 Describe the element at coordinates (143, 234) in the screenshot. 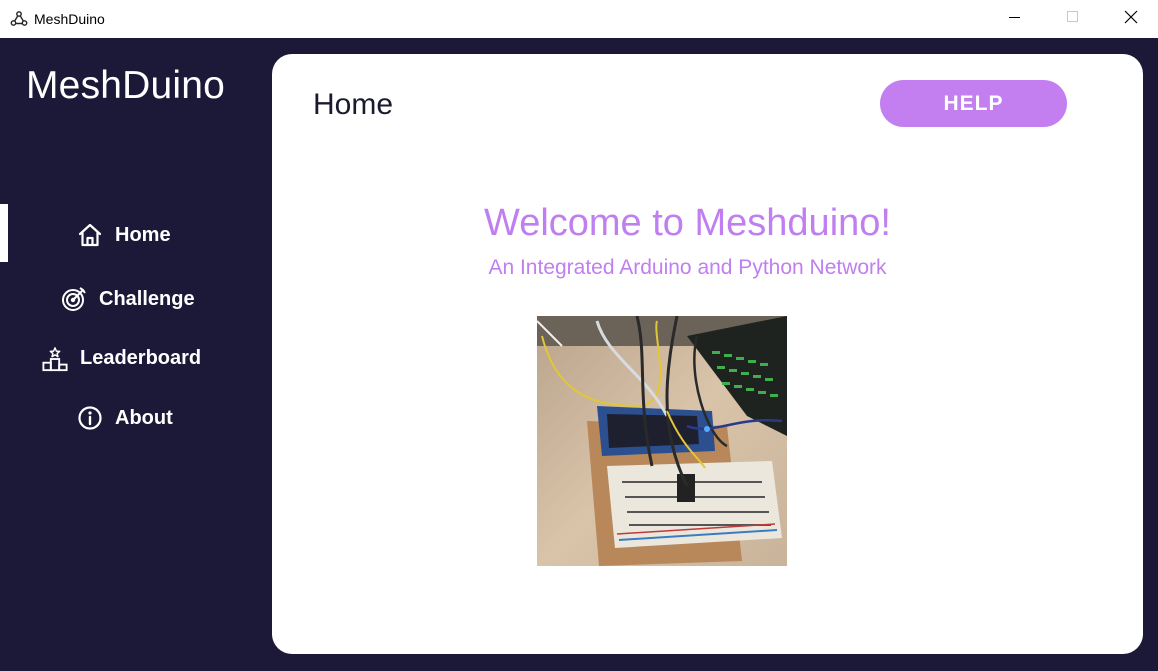

I see `sidebar-item-label: Home` at that location.